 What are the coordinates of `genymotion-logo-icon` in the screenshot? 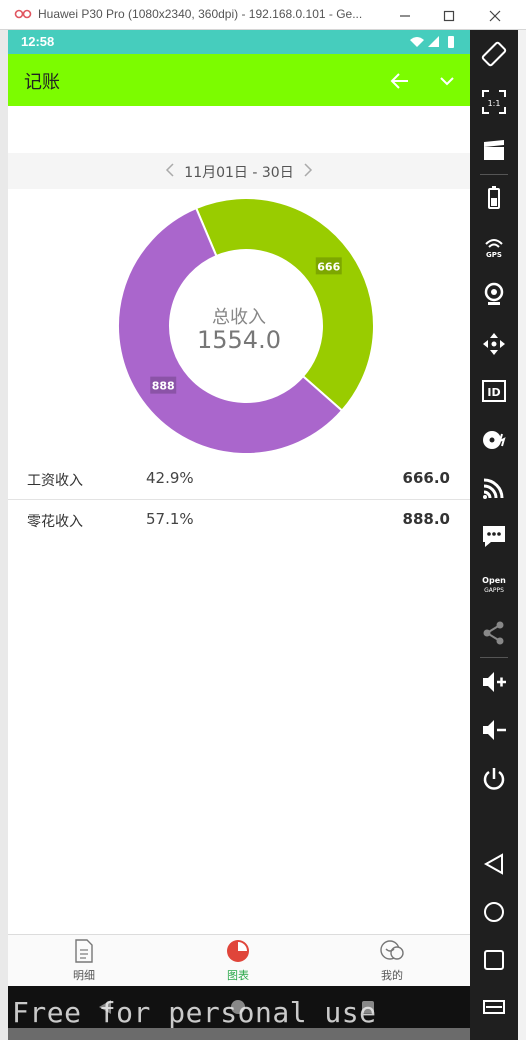 It's located at (23, 14).